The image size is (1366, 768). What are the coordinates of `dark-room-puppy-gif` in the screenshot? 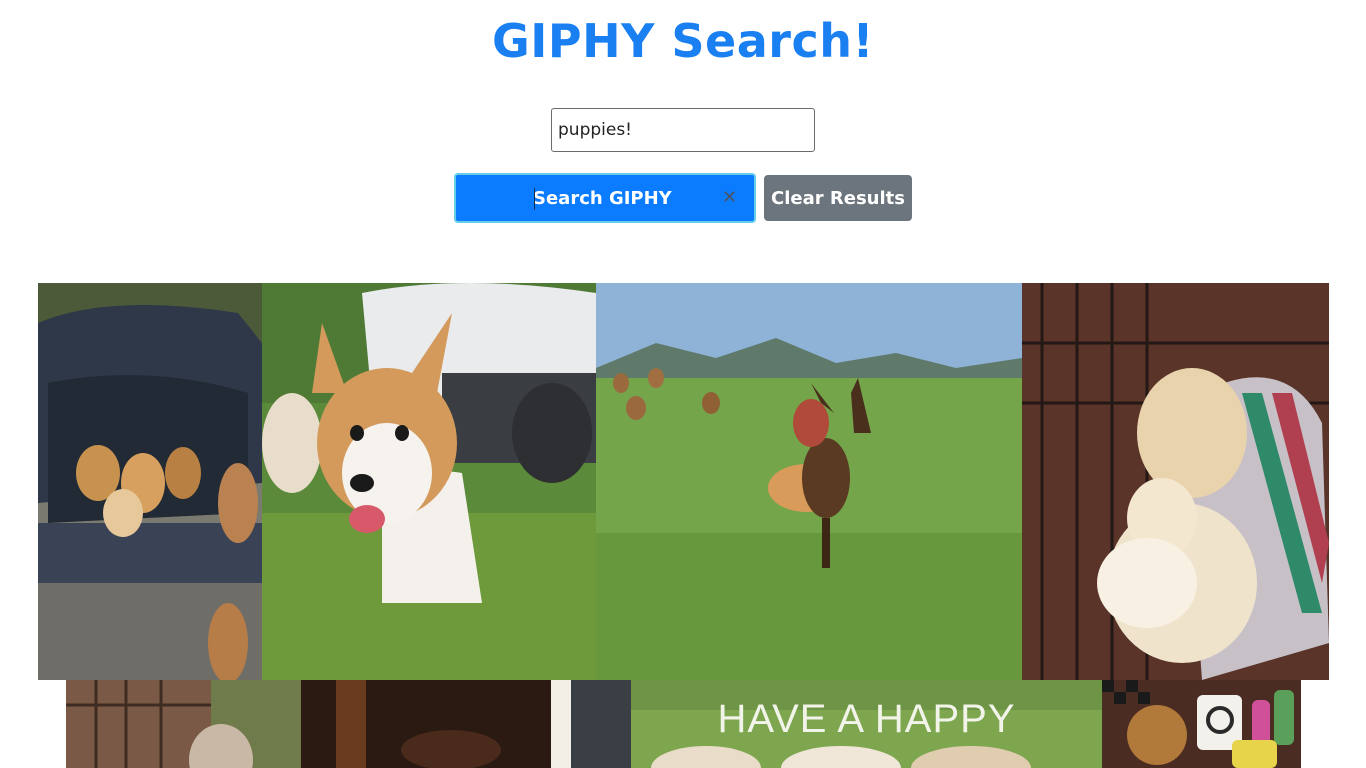 It's located at (466, 724).